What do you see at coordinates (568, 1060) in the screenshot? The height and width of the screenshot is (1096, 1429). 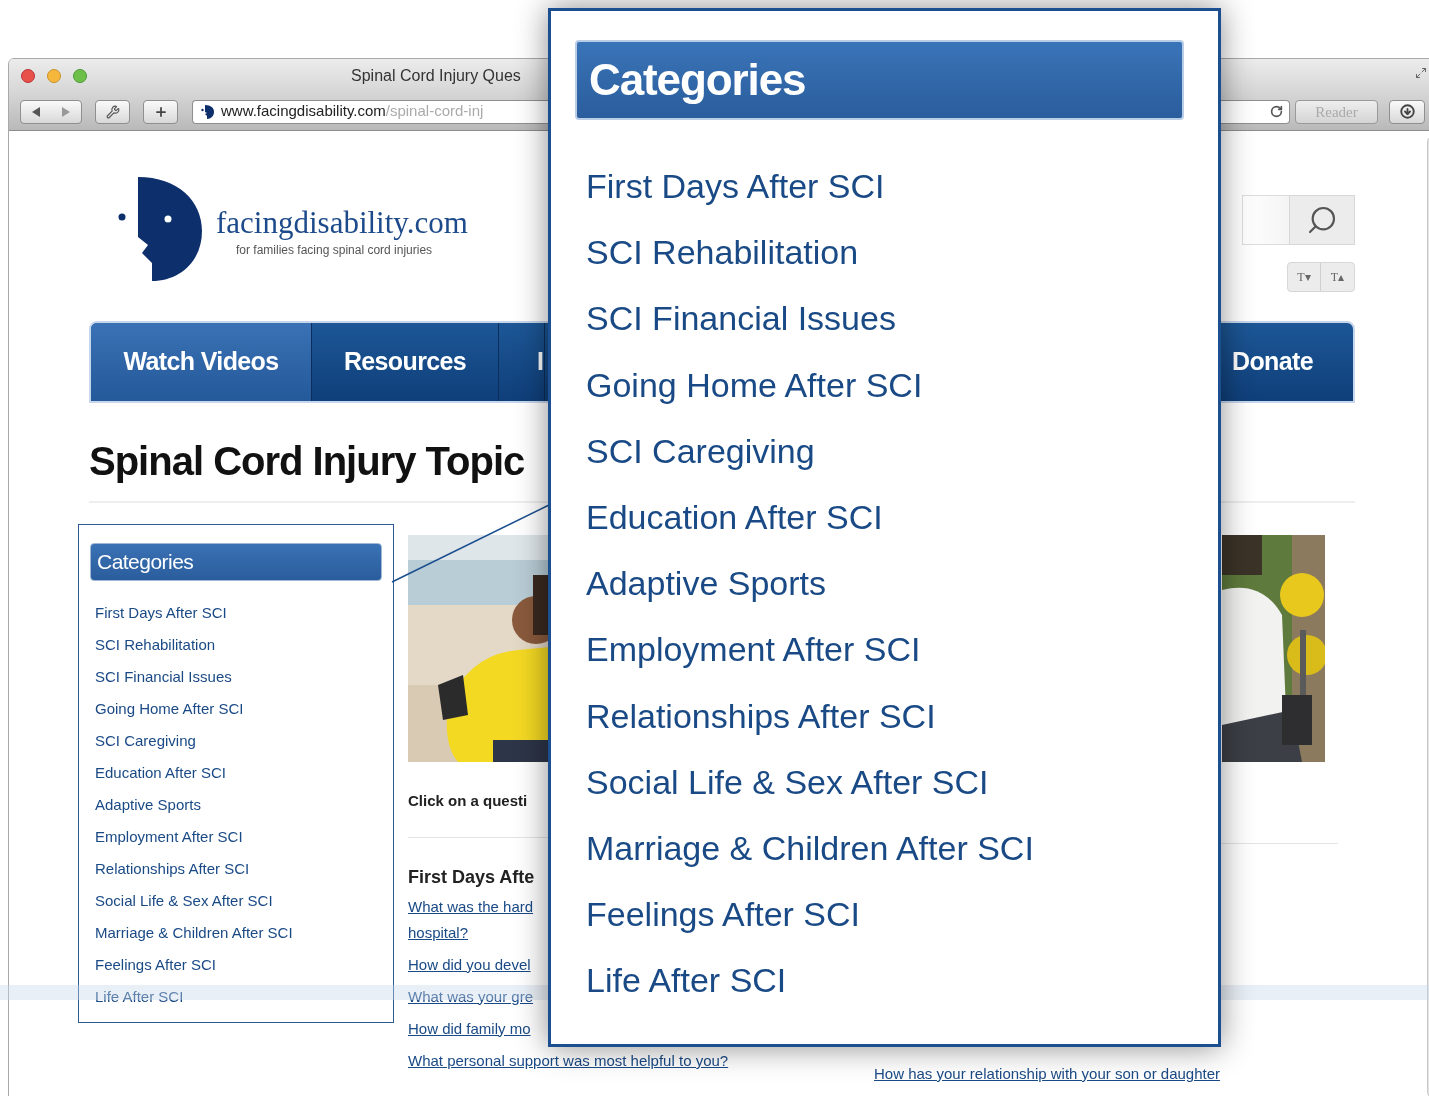 I see `question-link: What personal support was most helpful to you?` at bounding box center [568, 1060].